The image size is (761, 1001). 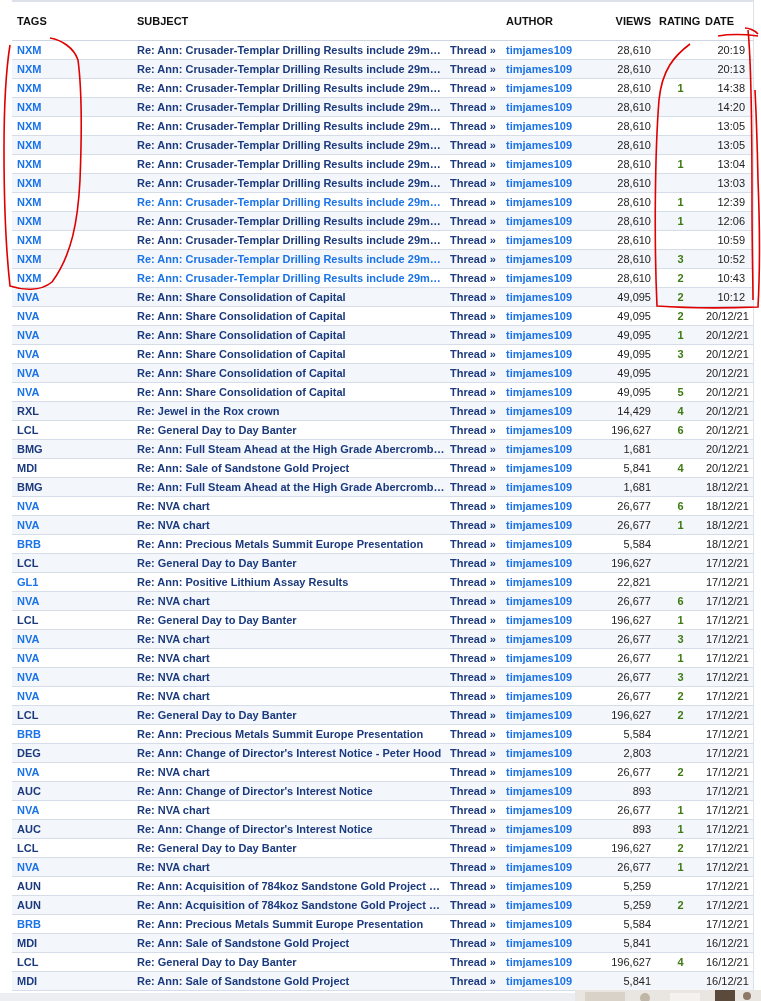 I want to click on tag-link: BRB, so click(x=29, y=924).